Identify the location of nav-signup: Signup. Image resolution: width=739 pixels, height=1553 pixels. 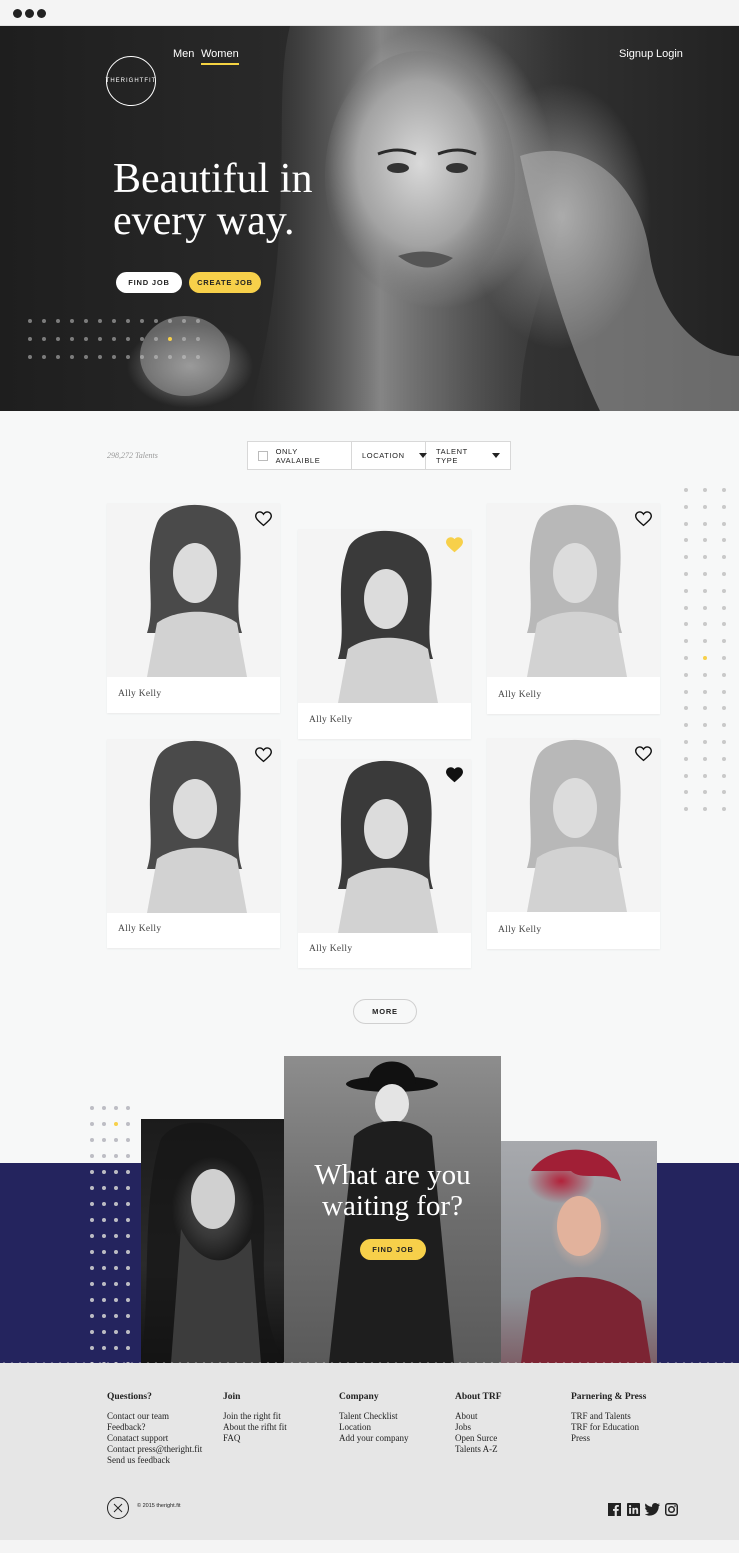
(636, 54).